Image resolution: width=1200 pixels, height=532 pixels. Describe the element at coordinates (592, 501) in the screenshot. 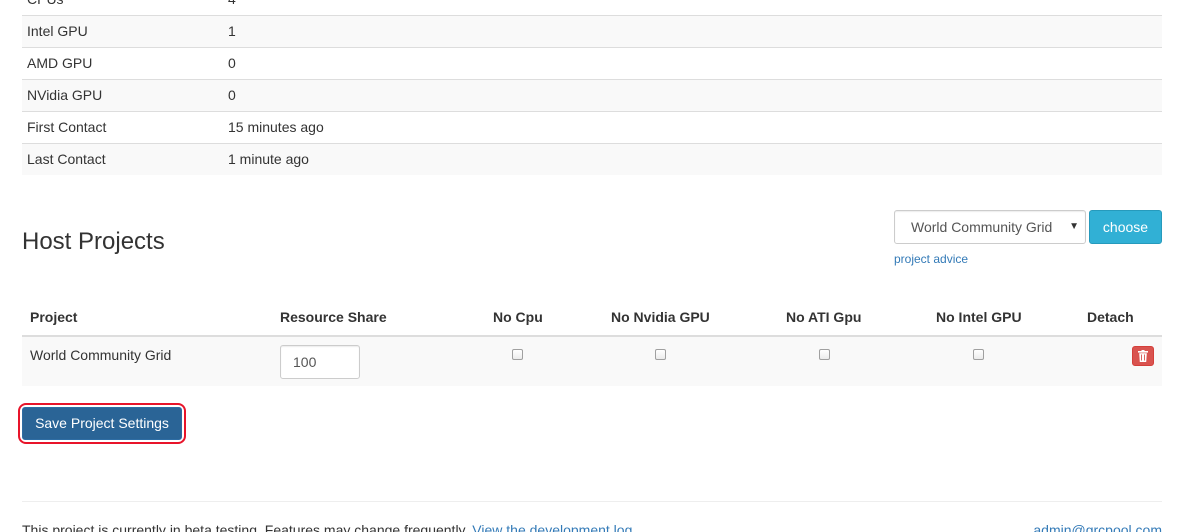

I see `footer-divider` at that location.